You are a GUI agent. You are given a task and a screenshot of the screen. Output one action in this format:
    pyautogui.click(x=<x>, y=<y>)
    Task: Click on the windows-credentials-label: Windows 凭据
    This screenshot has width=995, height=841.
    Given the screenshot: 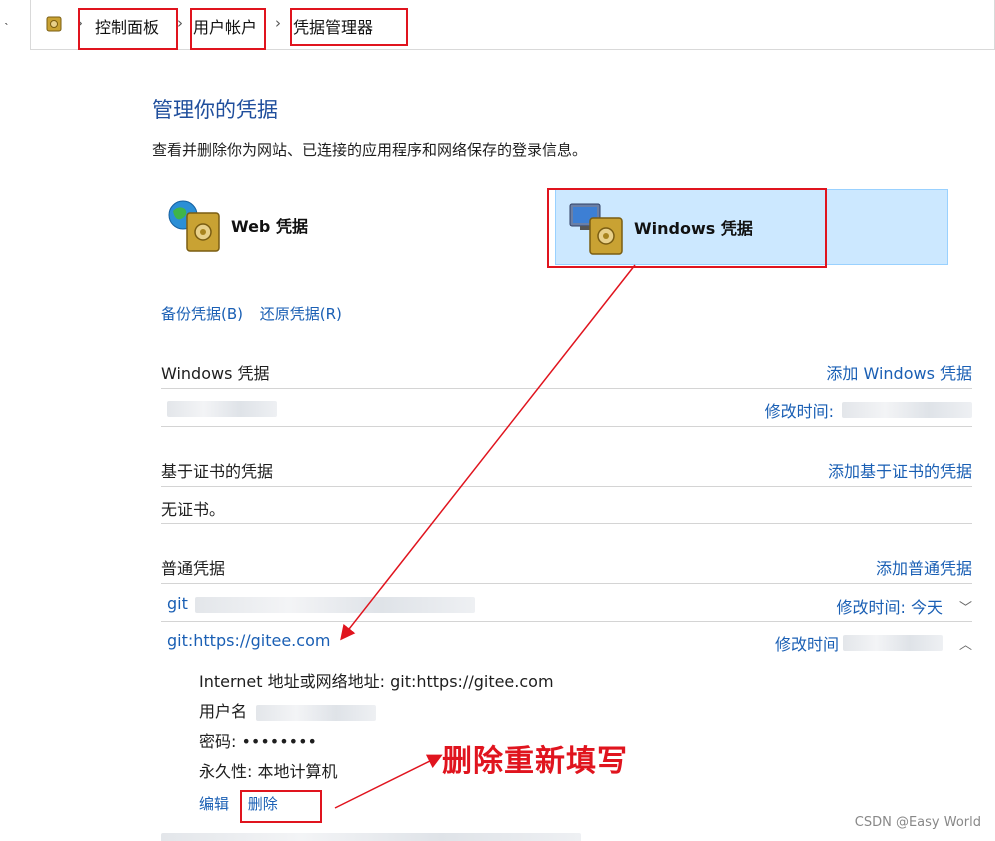 What is the action you would take?
    pyautogui.click(x=693, y=228)
    